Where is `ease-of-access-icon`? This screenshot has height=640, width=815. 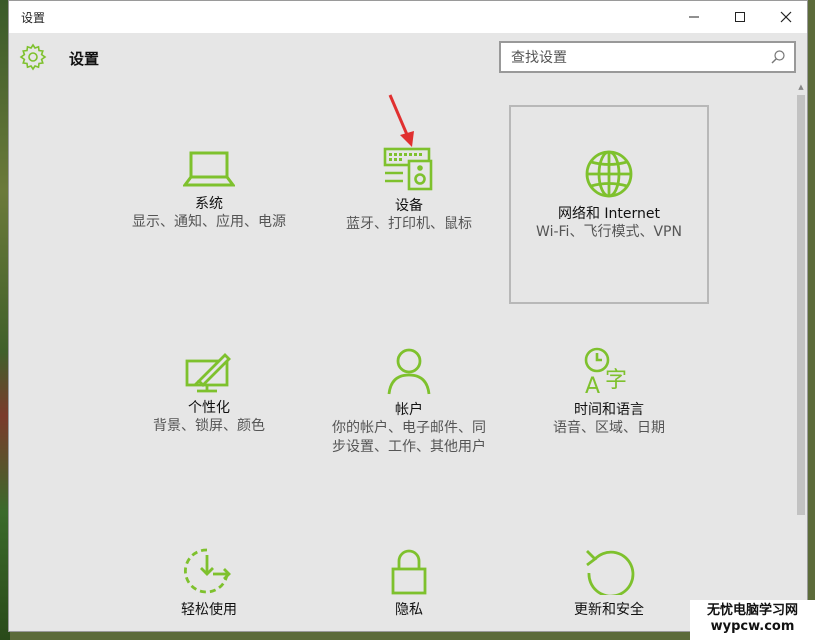 ease-of-access-icon is located at coordinates (207, 571).